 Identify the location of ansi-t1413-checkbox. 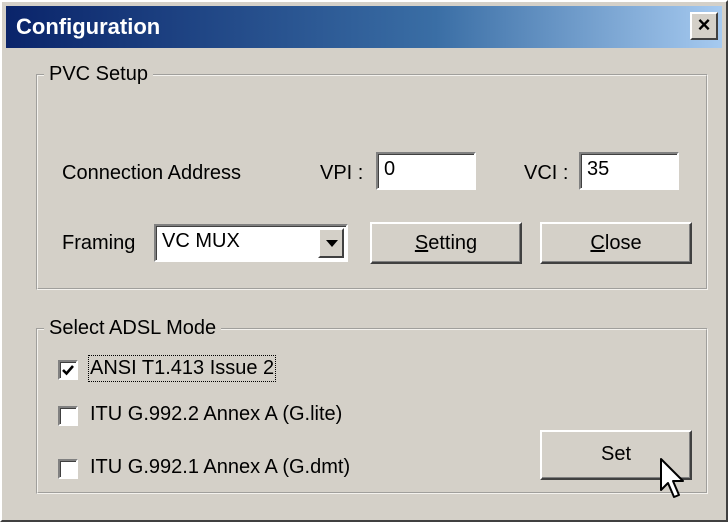
(68, 370).